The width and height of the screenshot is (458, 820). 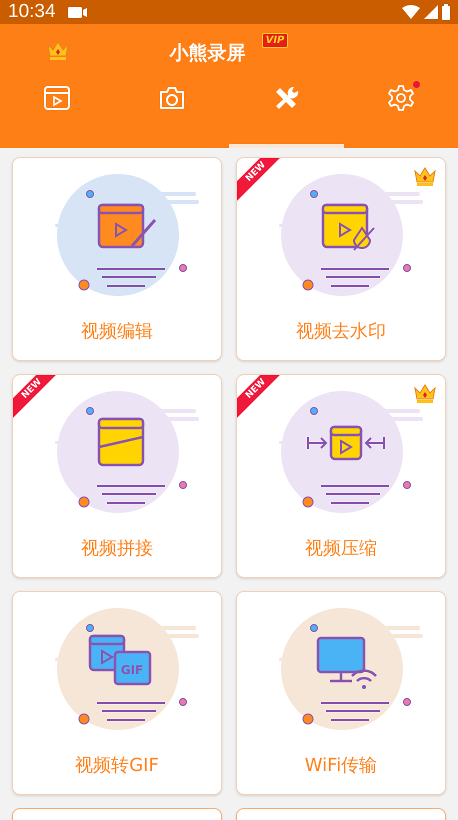 I want to click on tool-title: WiFi传输, so click(x=341, y=766).